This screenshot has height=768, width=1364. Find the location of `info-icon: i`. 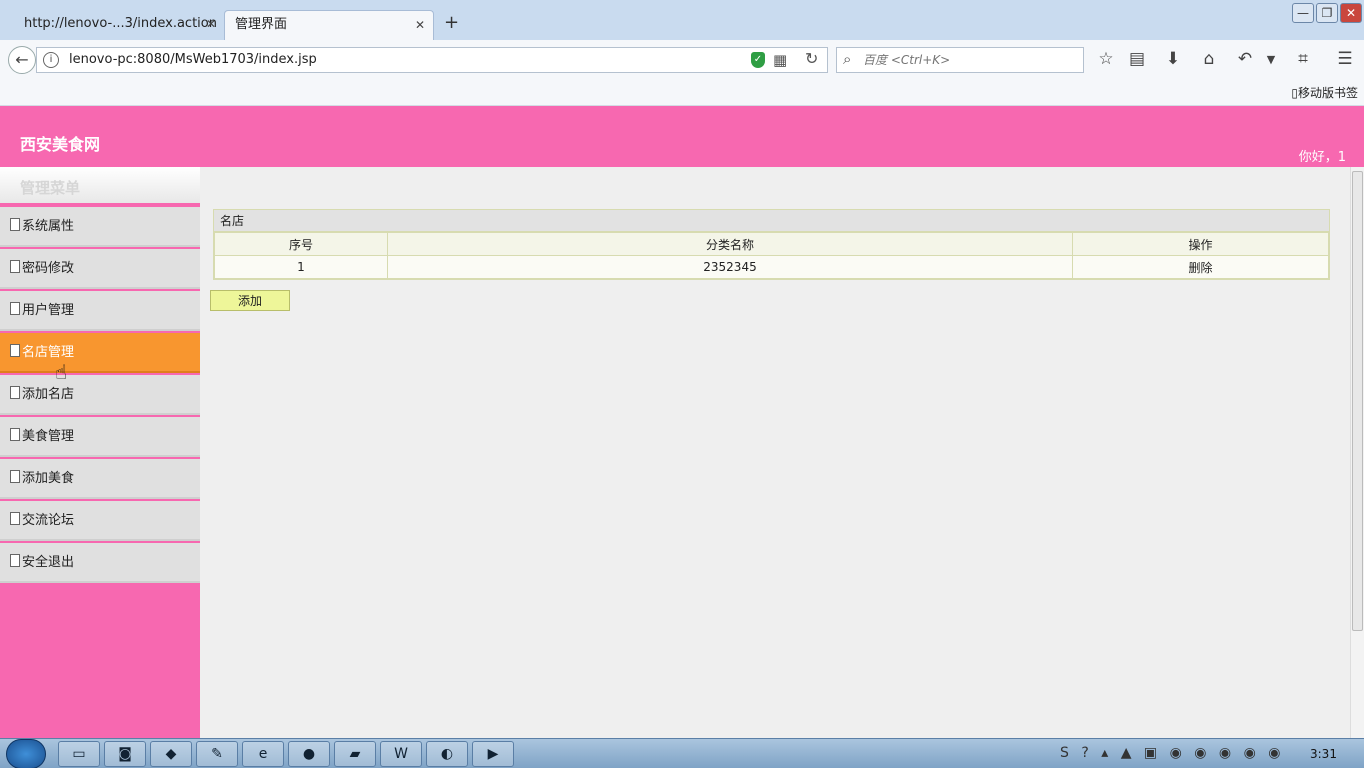

info-icon: i is located at coordinates (51, 60).